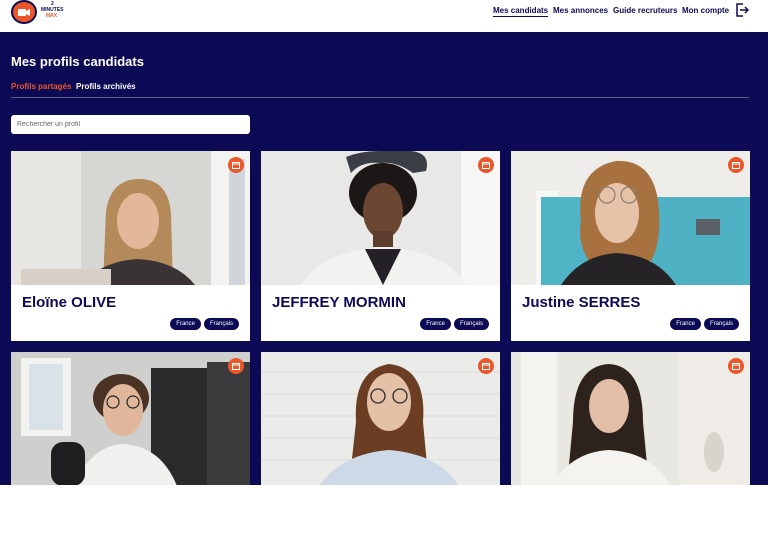 The image size is (768, 537). What do you see at coordinates (77, 61) in the screenshot?
I see `page-title: Mes profils candidats` at bounding box center [77, 61].